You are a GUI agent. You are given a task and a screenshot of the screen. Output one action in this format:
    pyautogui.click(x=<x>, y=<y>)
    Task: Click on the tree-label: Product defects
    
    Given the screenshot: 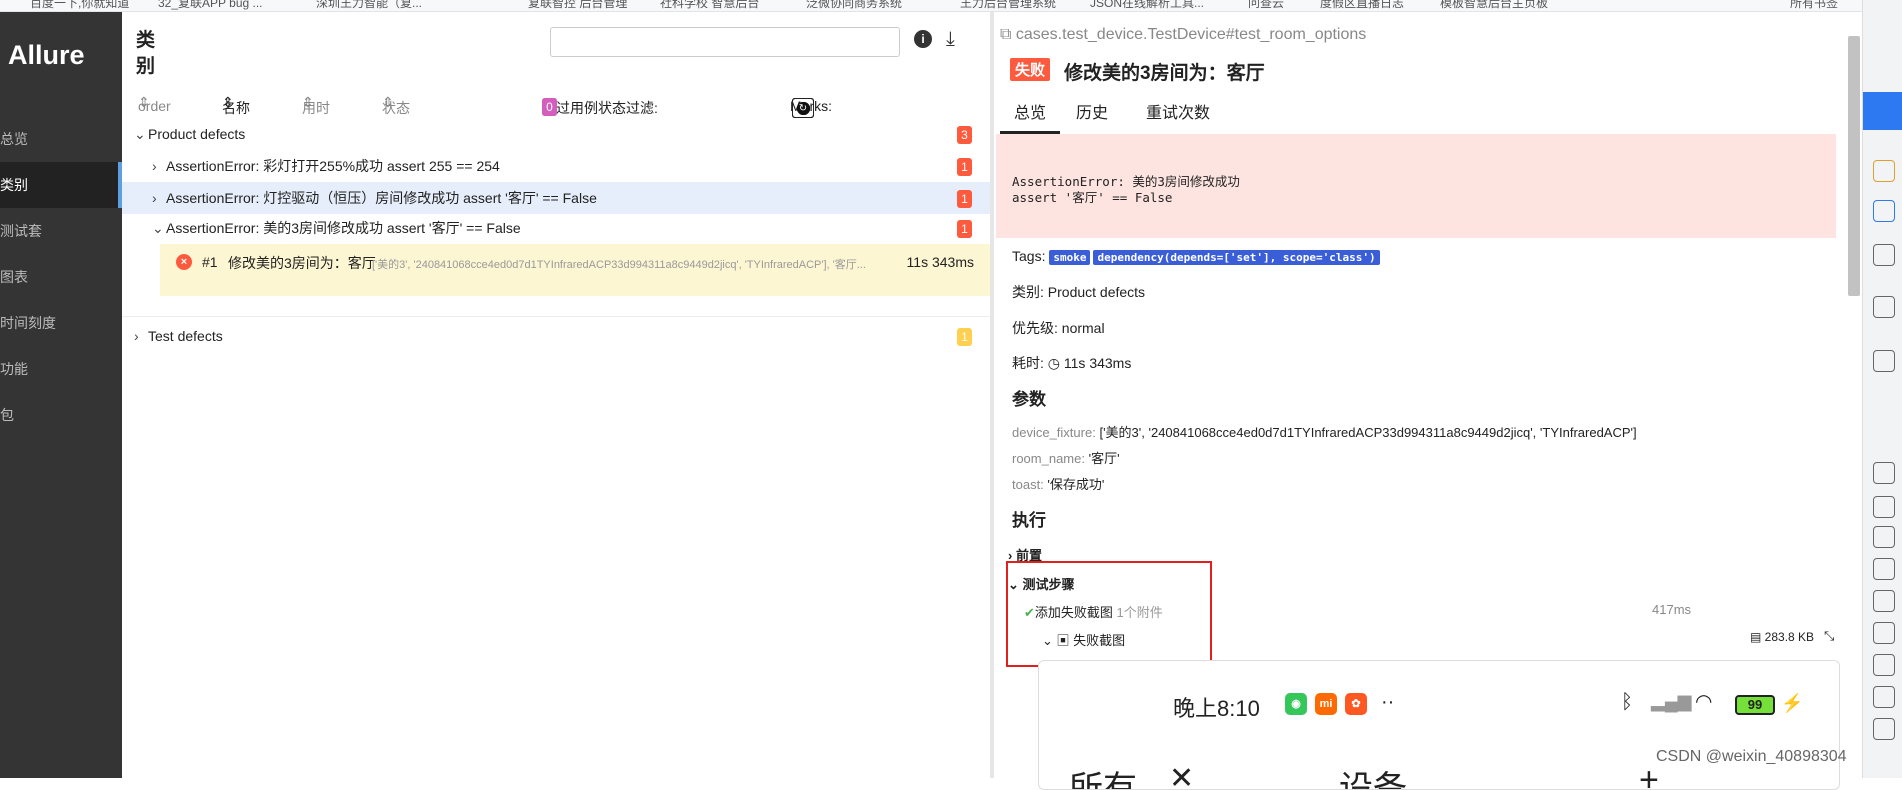 What is the action you would take?
    pyautogui.click(x=197, y=134)
    